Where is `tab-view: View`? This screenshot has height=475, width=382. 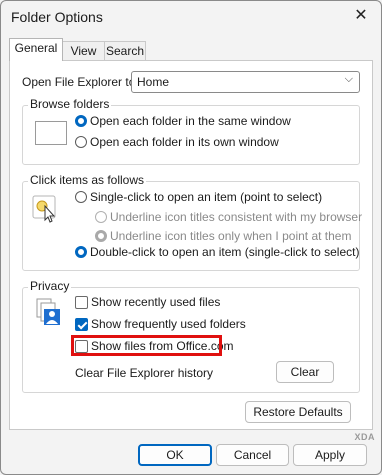 tab-view: View is located at coordinates (83, 51).